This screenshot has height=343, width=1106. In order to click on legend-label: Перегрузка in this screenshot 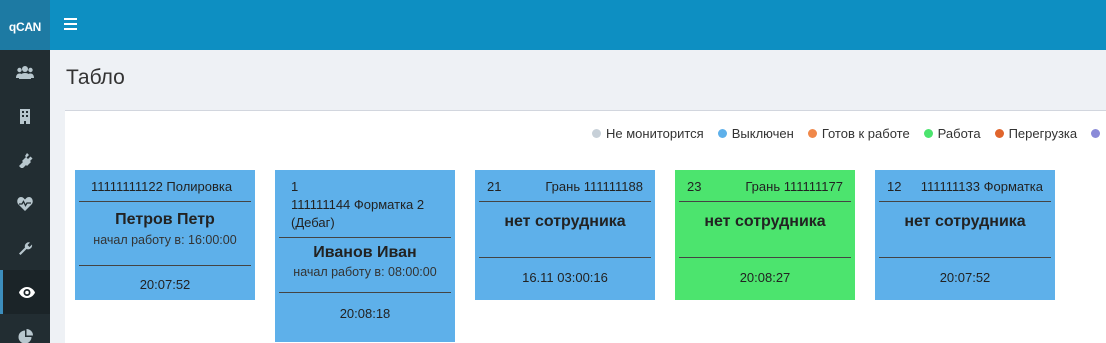, I will do `click(1043, 133)`.